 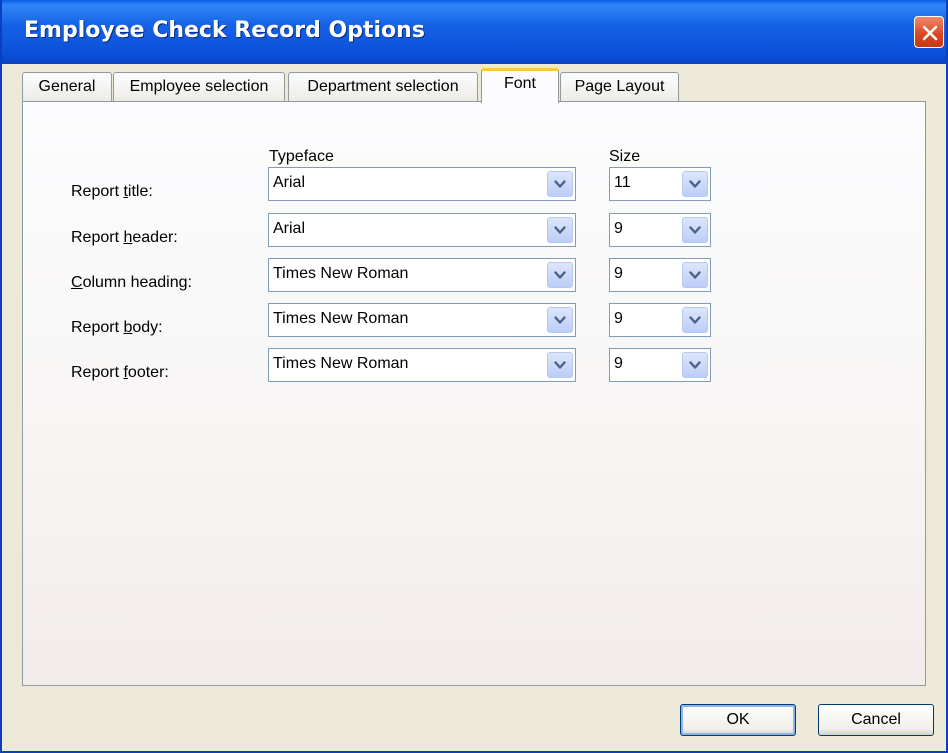 I want to click on tab-font: Font, so click(x=520, y=85).